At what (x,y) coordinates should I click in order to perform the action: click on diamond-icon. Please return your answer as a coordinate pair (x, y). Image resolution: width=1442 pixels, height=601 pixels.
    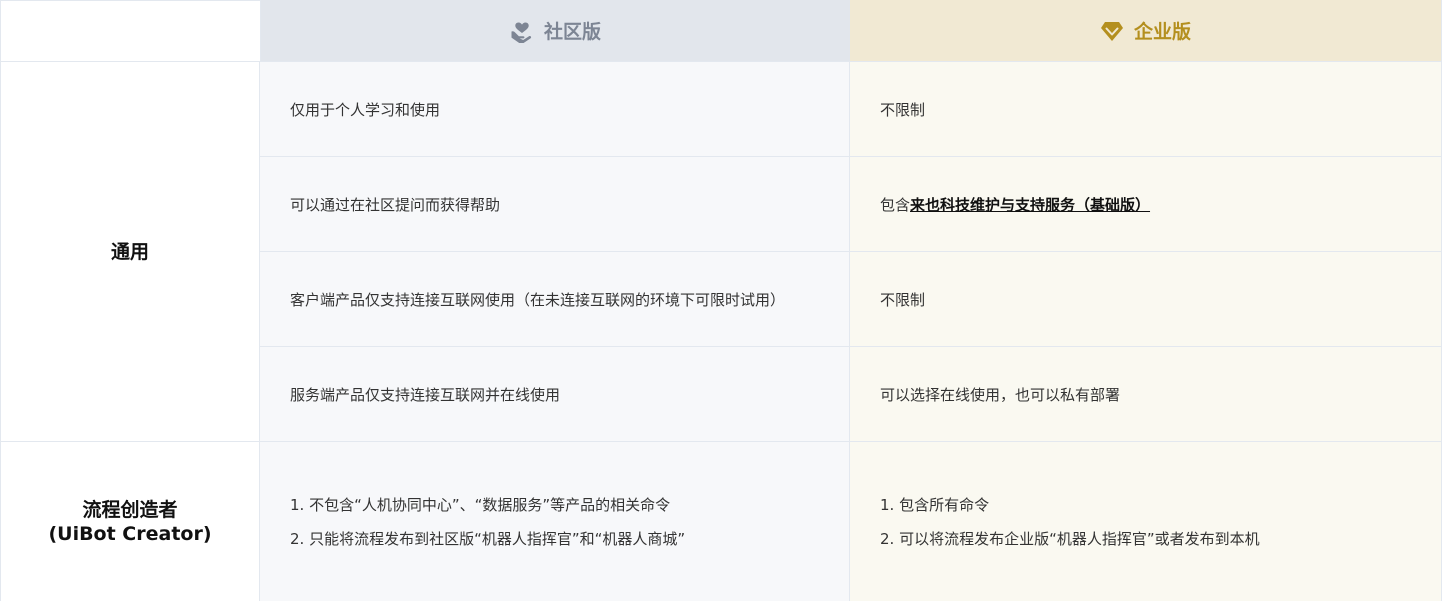
    Looking at the image, I should click on (1111, 31).